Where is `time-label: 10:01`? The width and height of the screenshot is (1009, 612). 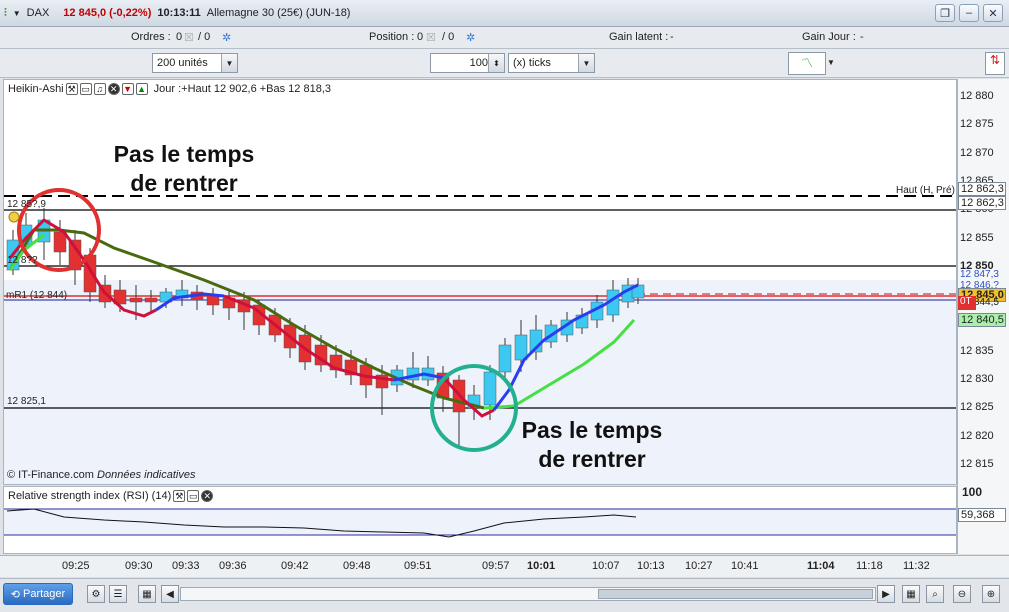
time-label: 10:01 is located at coordinates (541, 566).